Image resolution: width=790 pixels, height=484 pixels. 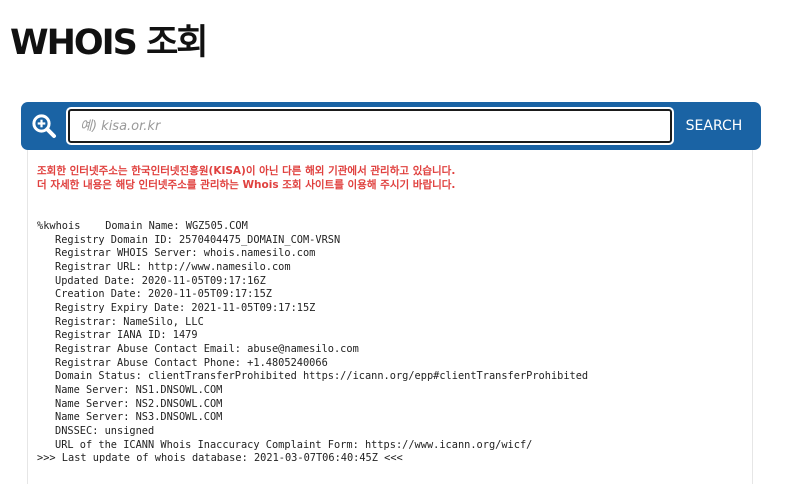 I want to click on whois-line: Name Server: NS3.DNSOWL.COM, so click(x=139, y=417).